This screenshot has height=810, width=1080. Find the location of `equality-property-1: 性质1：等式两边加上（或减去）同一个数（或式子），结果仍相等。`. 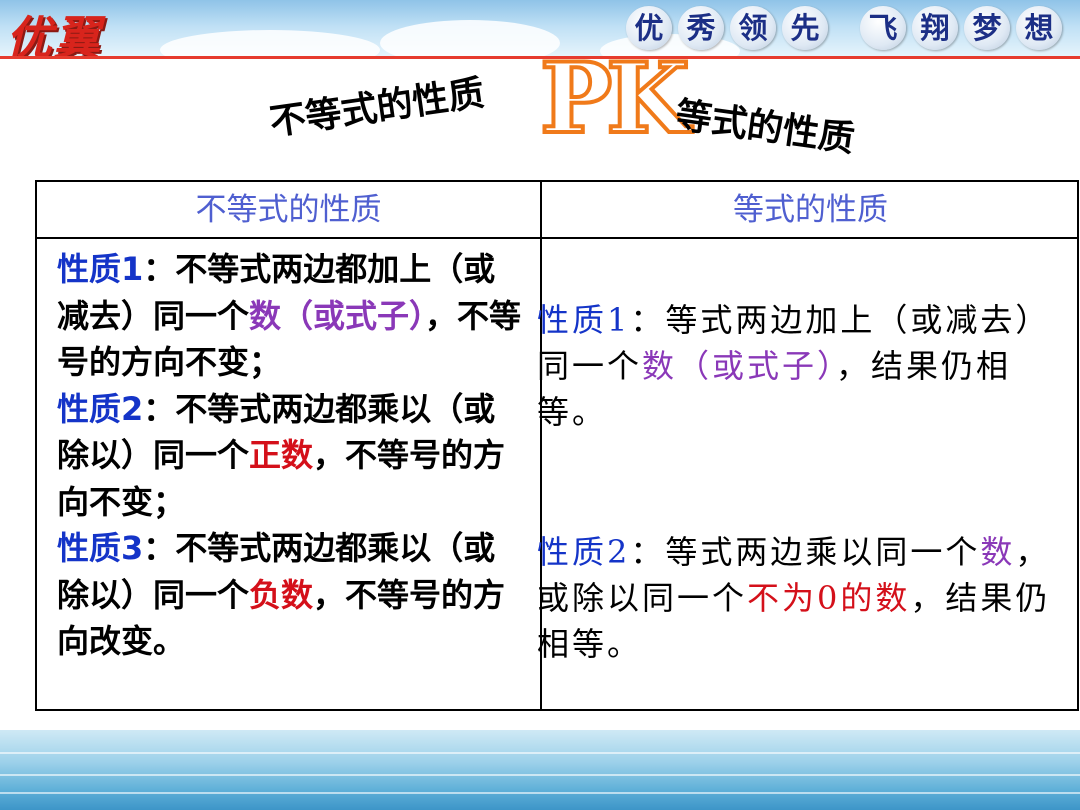

equality-property-1: 性质1：等式两边加上（或减去）同一个数（或式子），结果仍相等。 is located at coordinates (807, 366).